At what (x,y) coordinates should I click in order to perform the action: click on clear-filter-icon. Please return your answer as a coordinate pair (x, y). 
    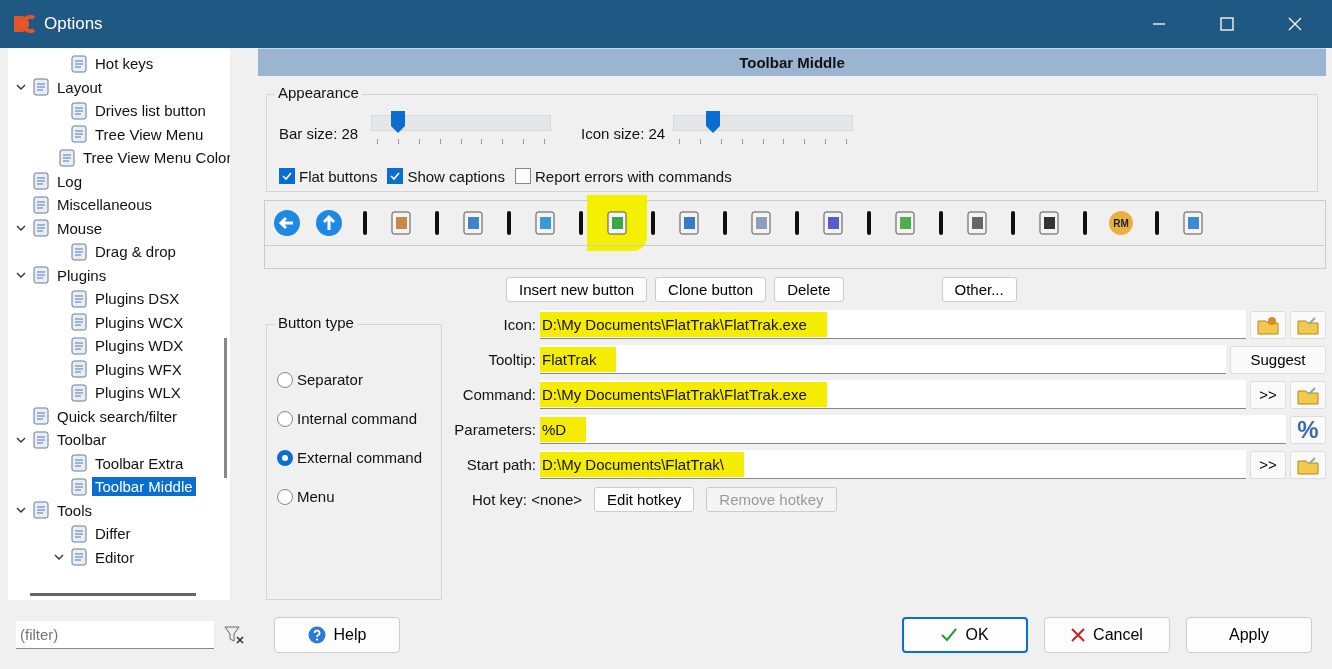
    Looking at the image, I should click on (234, 634).